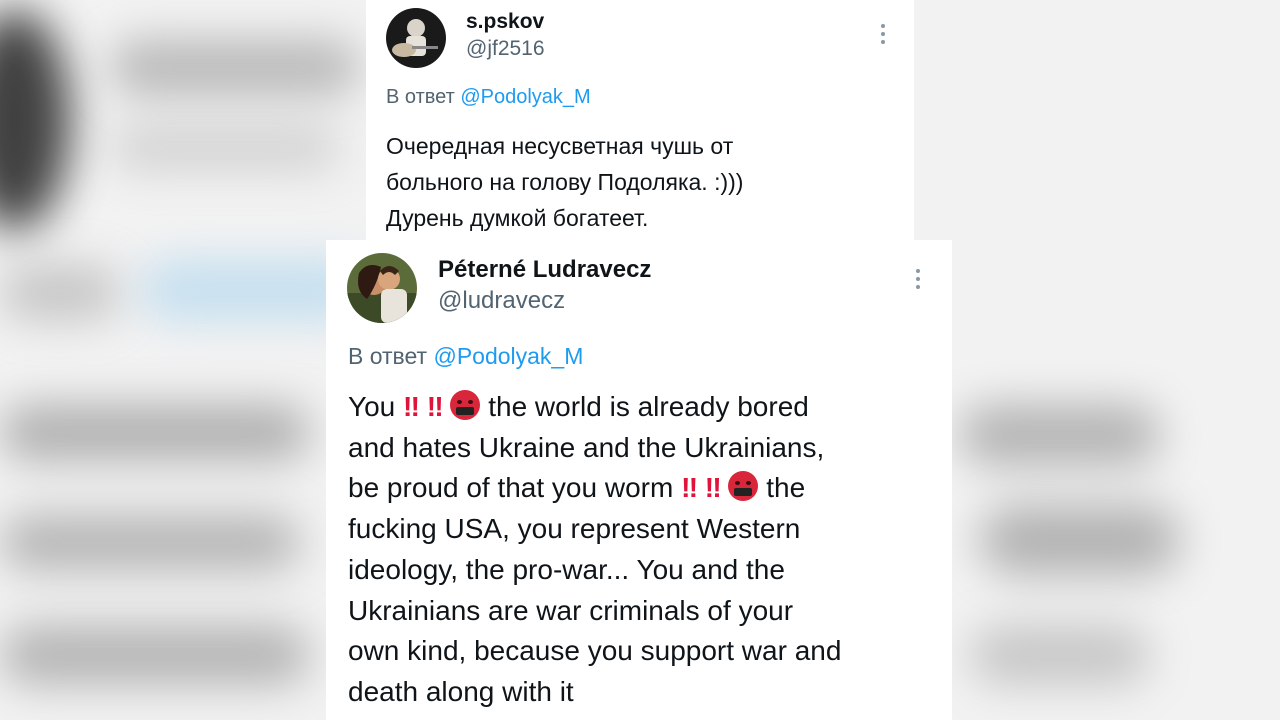  Describe the element at coordinates (566, 569) in the screenshot. I see `tweet-text-line: ideology, the pro-war... You and the` at that location.